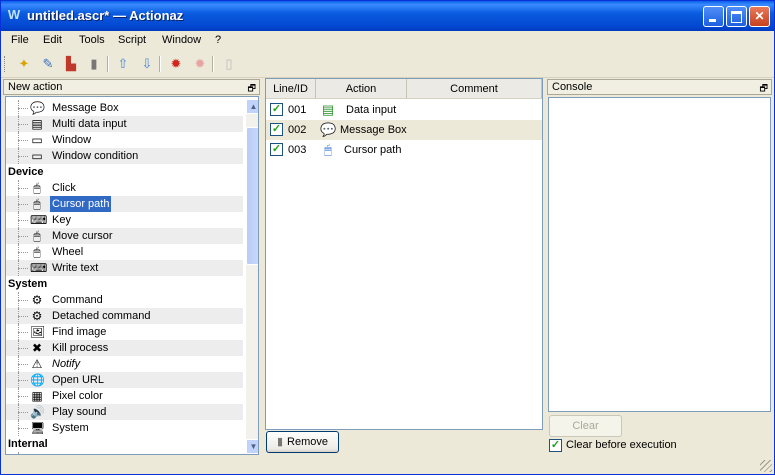 This screenshot has width=775, height=475. I want to click on column-action: Action, so click(361, 89).